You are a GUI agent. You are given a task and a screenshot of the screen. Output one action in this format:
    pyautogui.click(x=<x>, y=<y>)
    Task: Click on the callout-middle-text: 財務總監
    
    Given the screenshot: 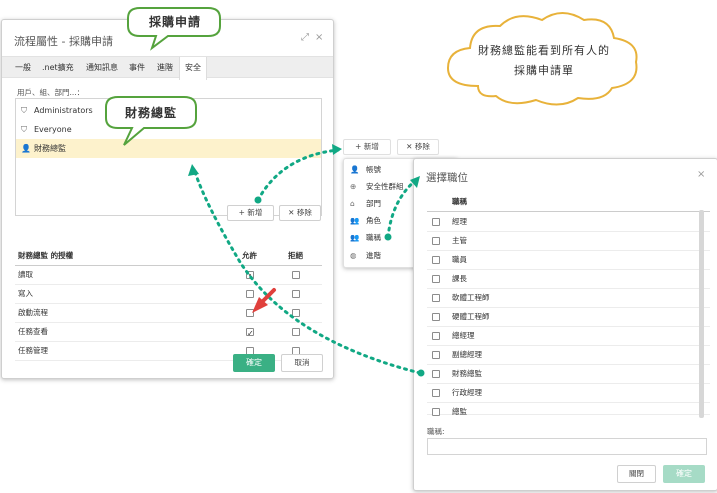 What is the action you would take?
    pyautogui.click(x=150, y=113)
    